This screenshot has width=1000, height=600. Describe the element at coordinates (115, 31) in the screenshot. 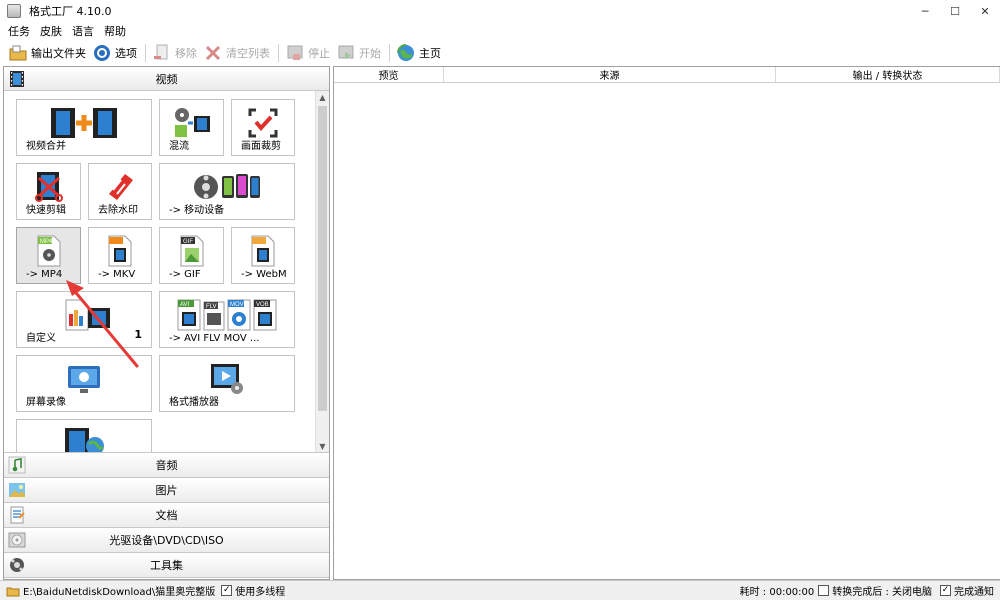

I see `menu-help: 帮助` at that location.